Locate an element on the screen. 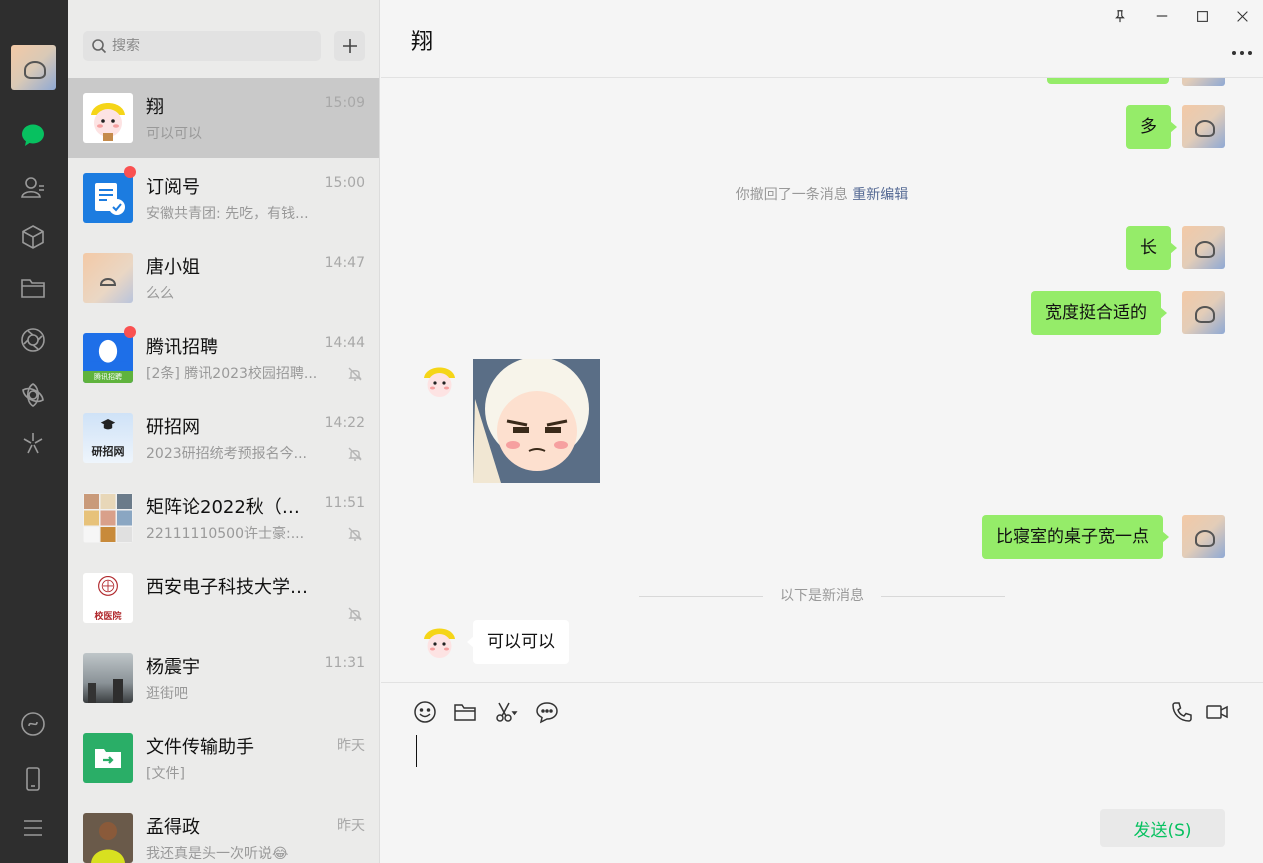 The image size is (1263, 863). message-bubble-clipped is located at coordinates (1108, 81).